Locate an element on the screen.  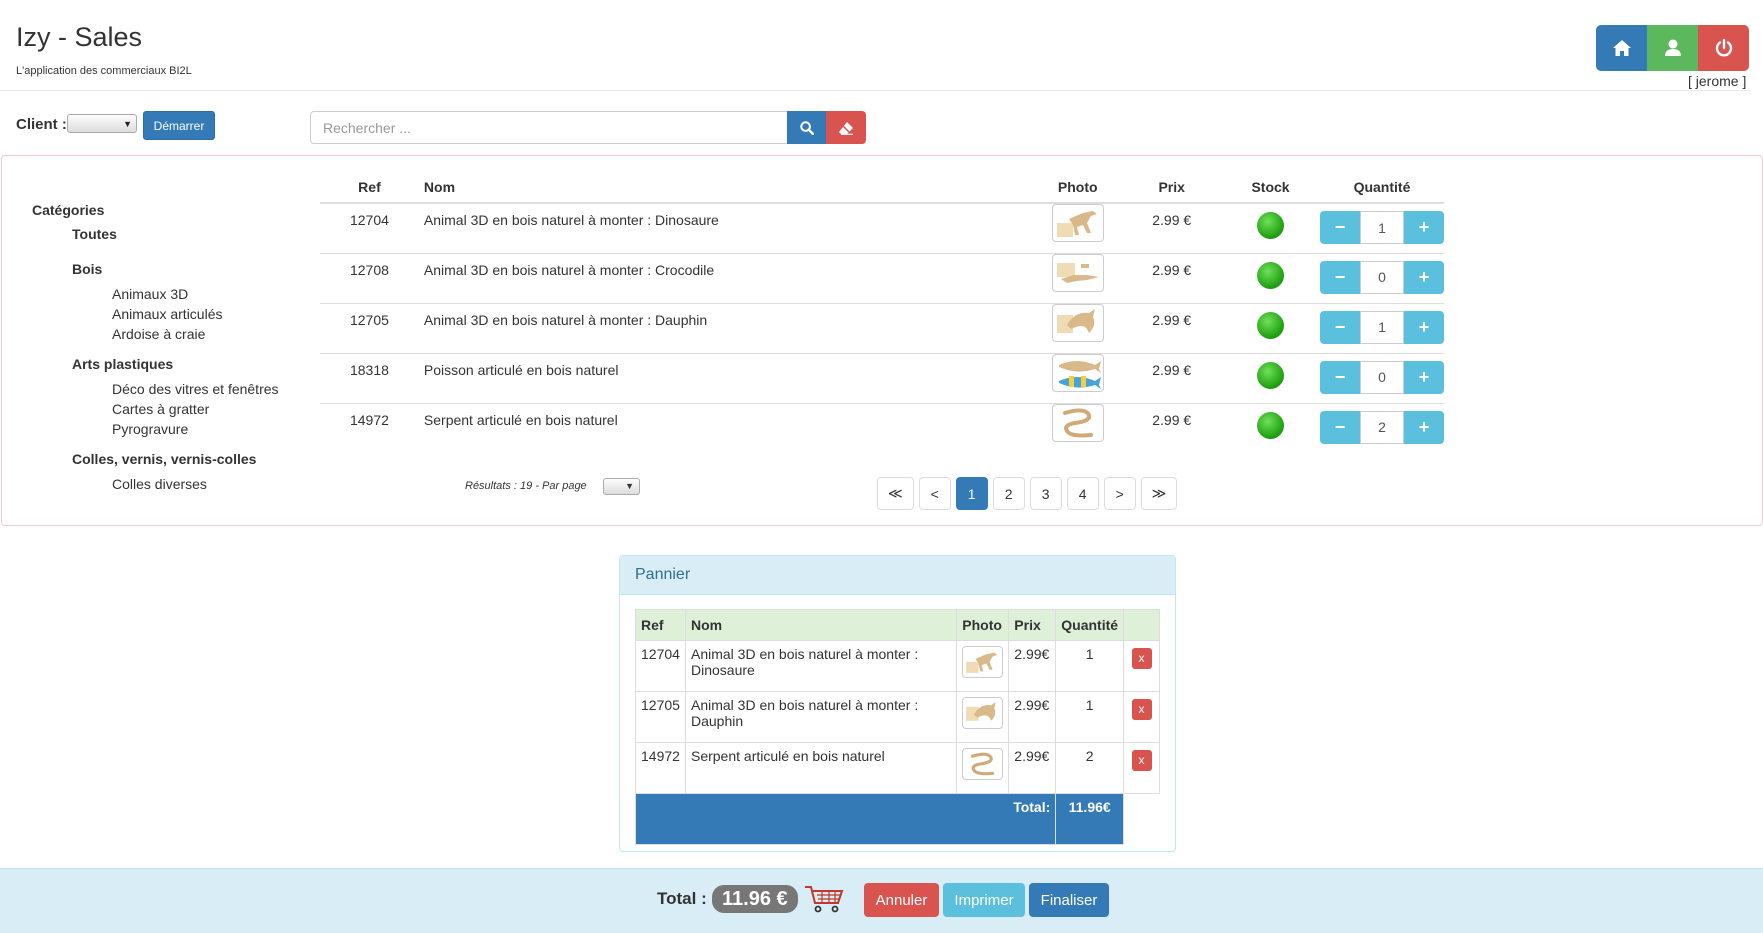
category-animaux-3d: Animaux 3D is located at coordinates (150, 294).